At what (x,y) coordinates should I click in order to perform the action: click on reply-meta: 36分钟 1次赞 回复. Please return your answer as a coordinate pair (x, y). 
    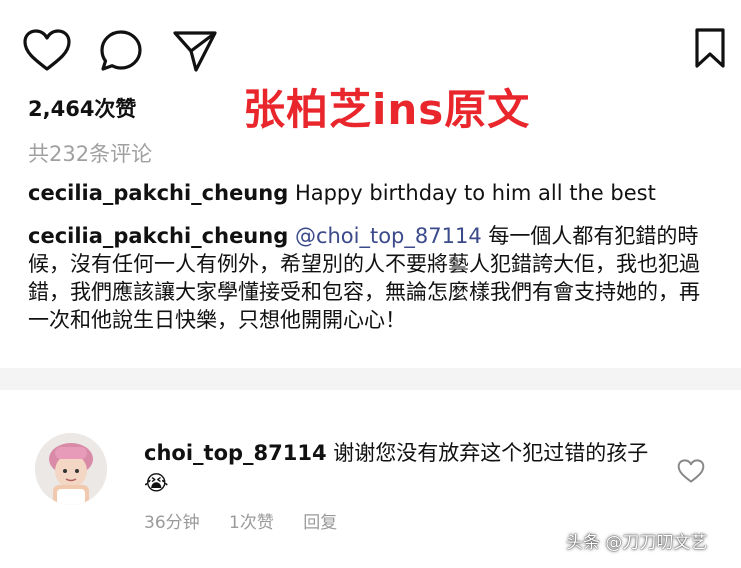
    Looking at the image, I should click on (252, 520).